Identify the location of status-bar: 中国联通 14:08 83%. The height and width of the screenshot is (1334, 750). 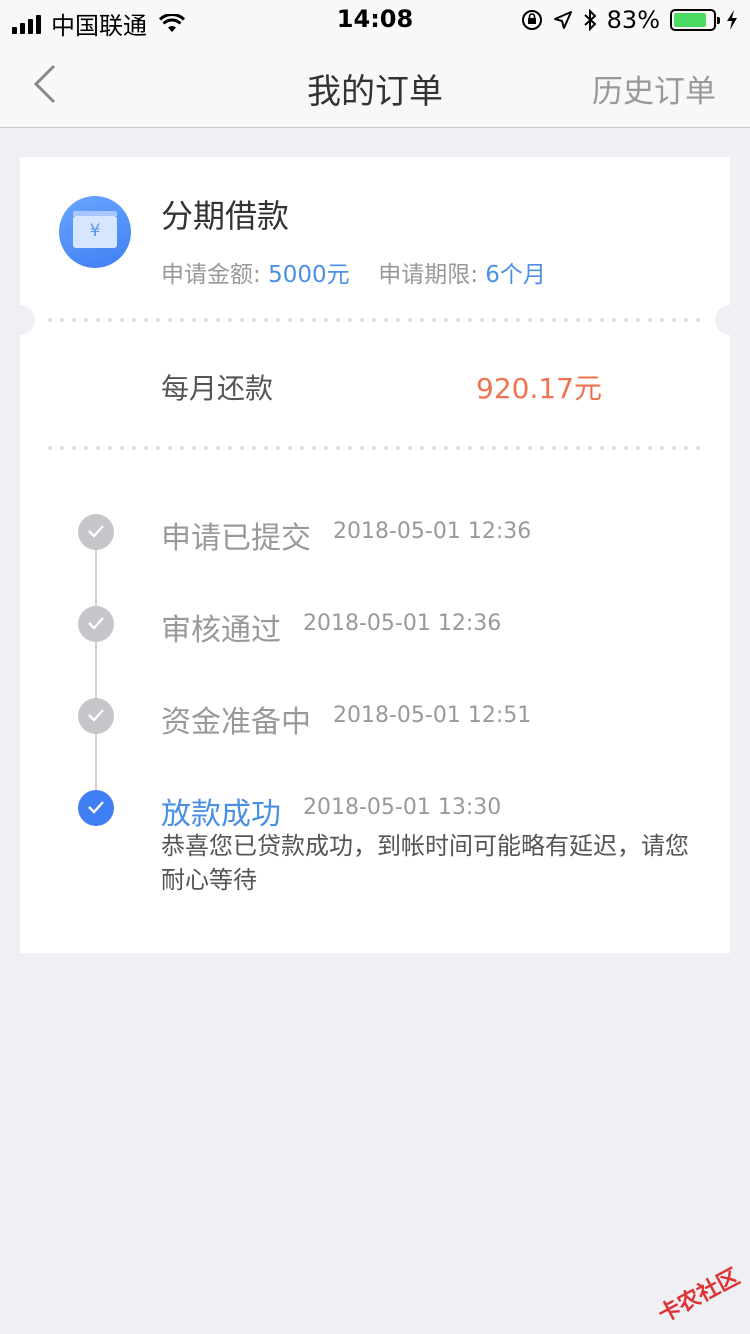
(375, 20).